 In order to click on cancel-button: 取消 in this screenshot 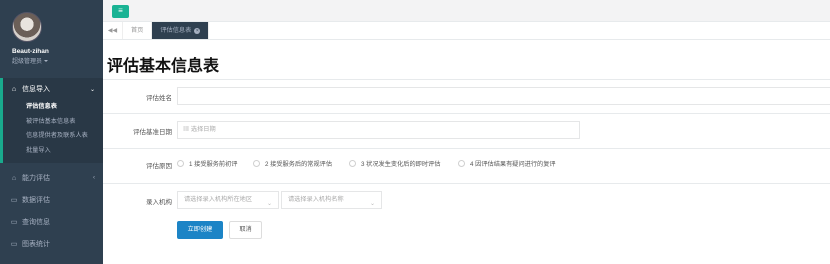, I will do `click(245, 230)`.